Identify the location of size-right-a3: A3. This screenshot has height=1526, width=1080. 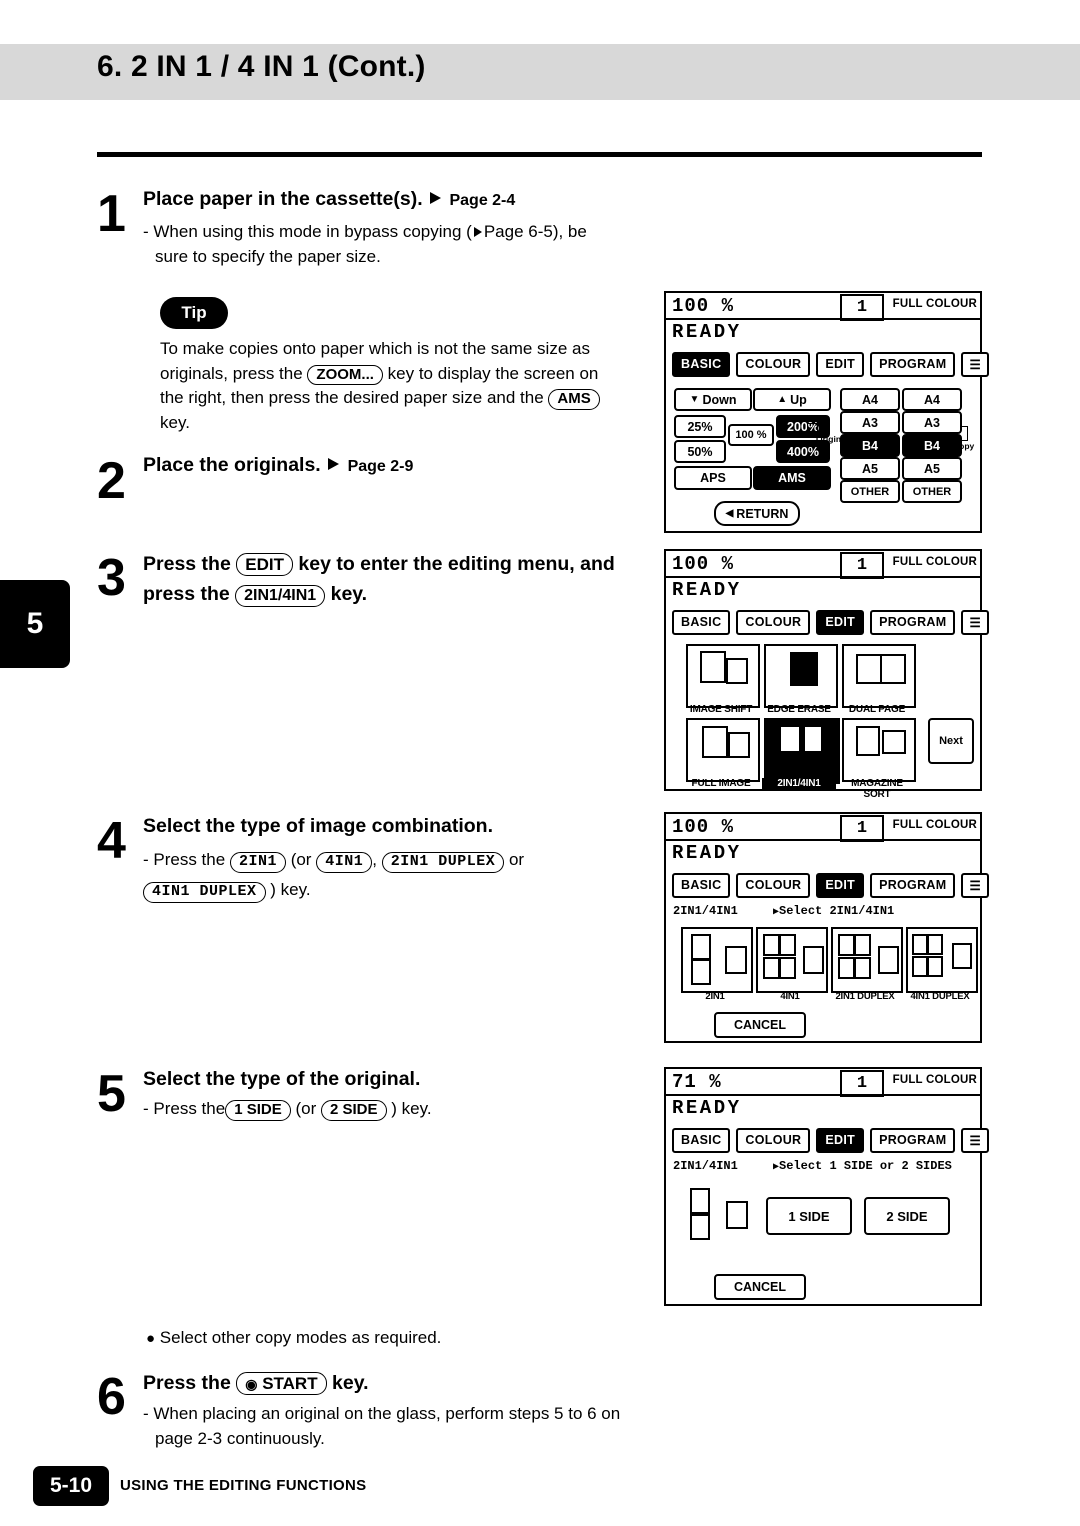
(932, 422).